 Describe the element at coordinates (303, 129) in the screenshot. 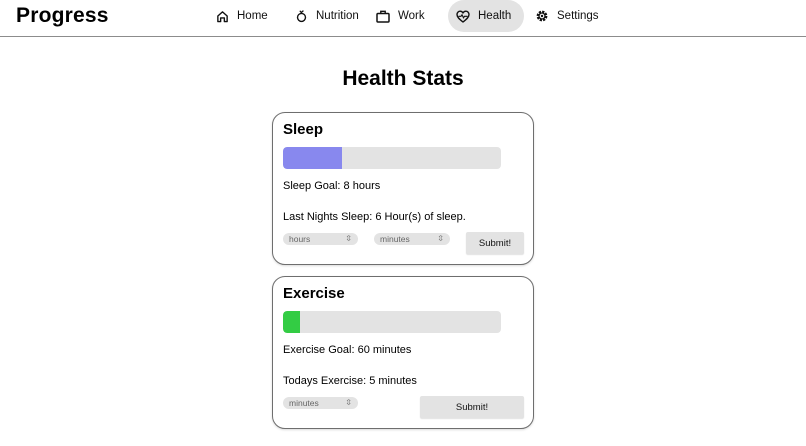

I see `sleep-card-title: Sleep` at that location.